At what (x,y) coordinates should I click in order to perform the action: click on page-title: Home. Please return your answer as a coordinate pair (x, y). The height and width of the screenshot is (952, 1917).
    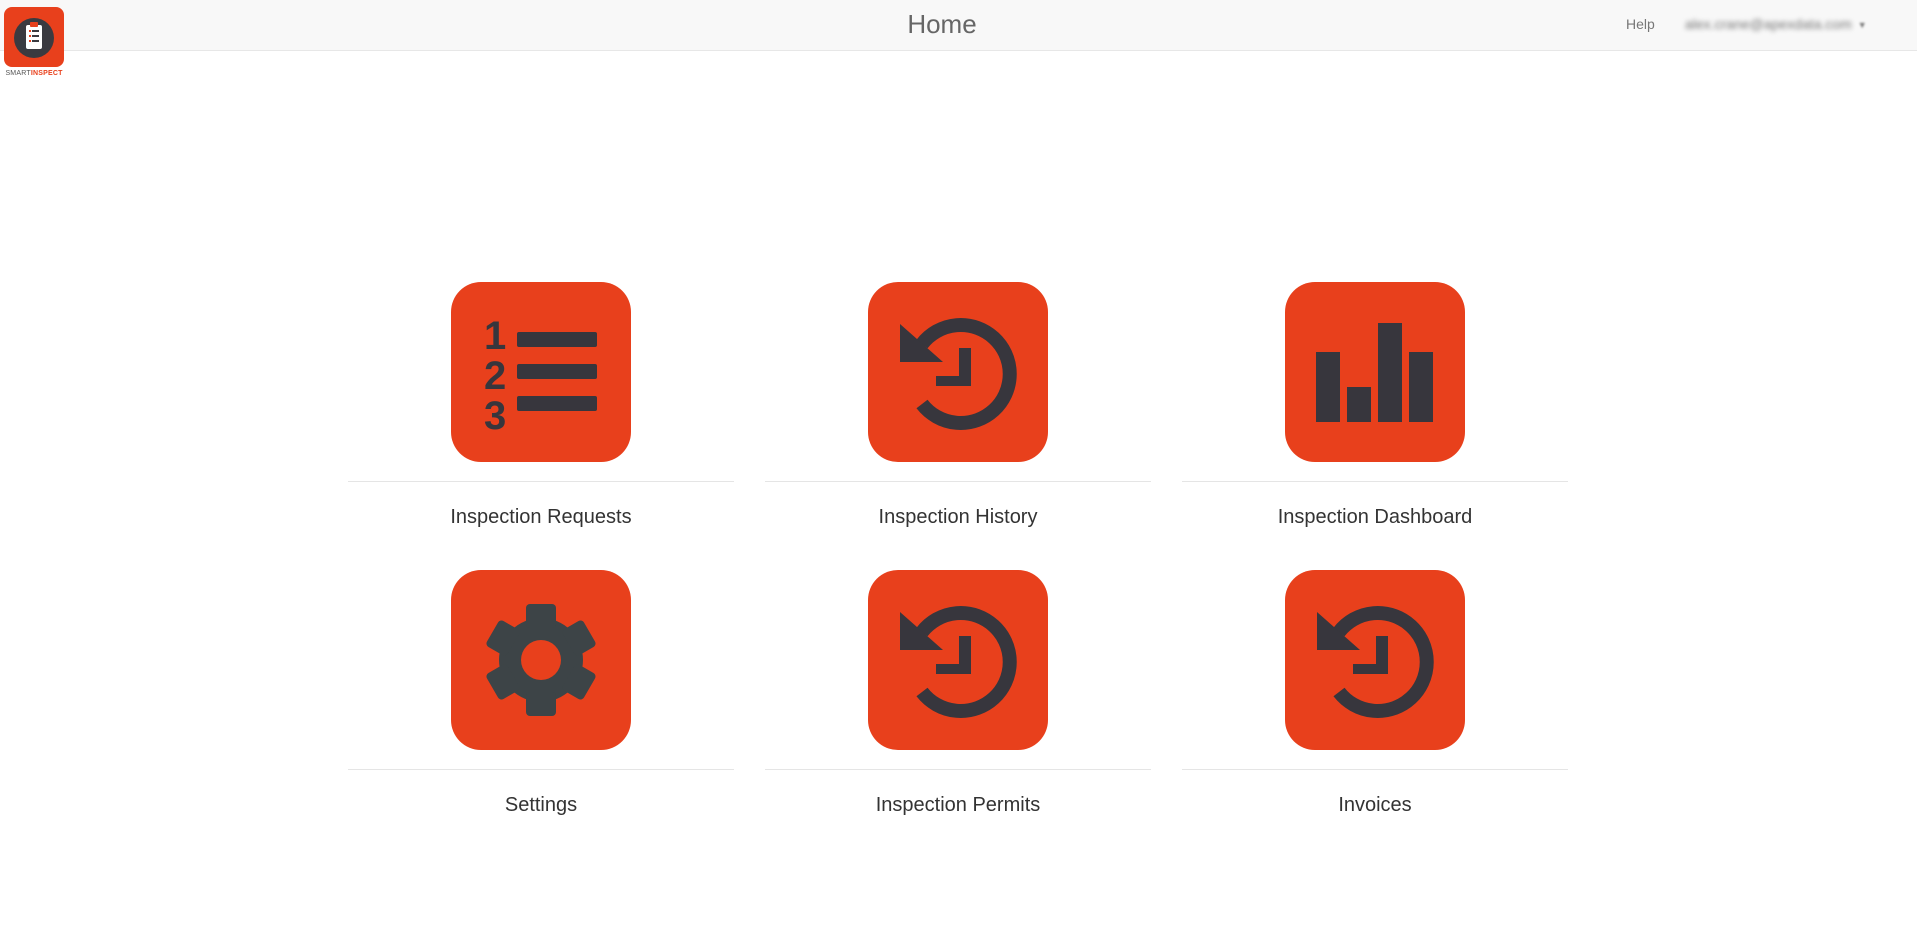
    Looking at the image, I should click on (942, 24).